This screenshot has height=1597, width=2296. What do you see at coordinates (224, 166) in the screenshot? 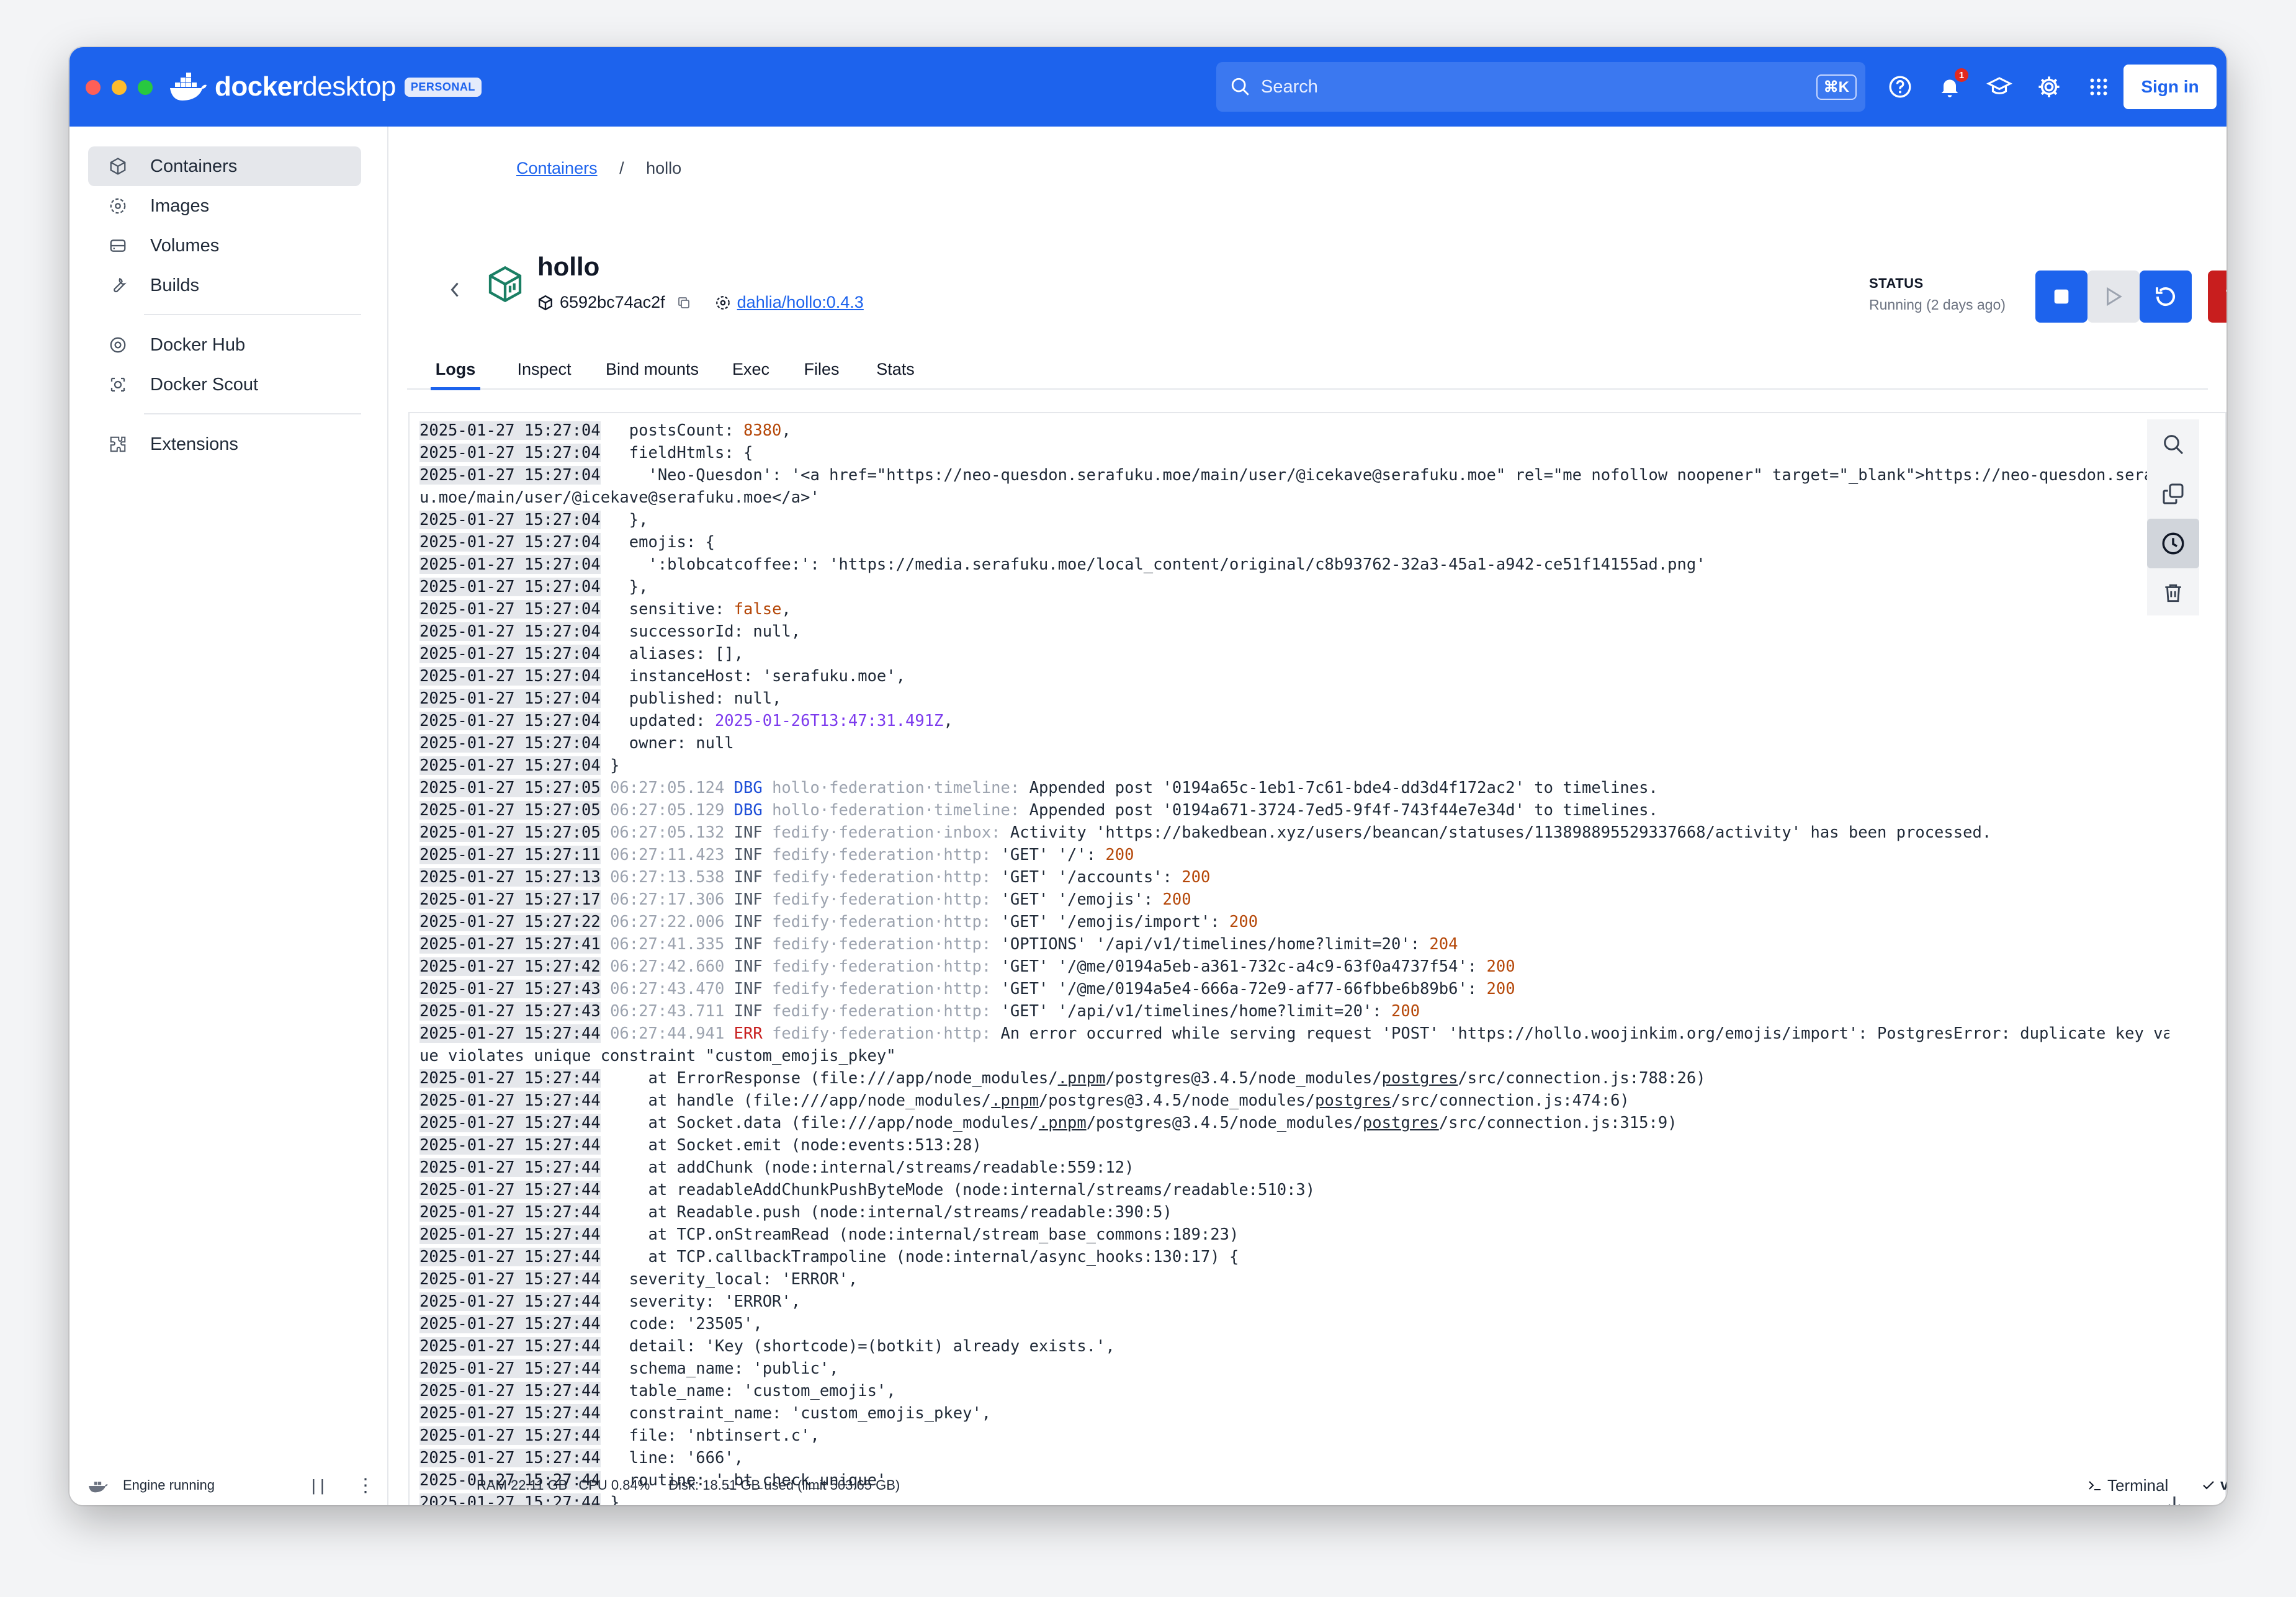
I see `sidebar-item-containers: Containers` at bounding box center [224, 166].